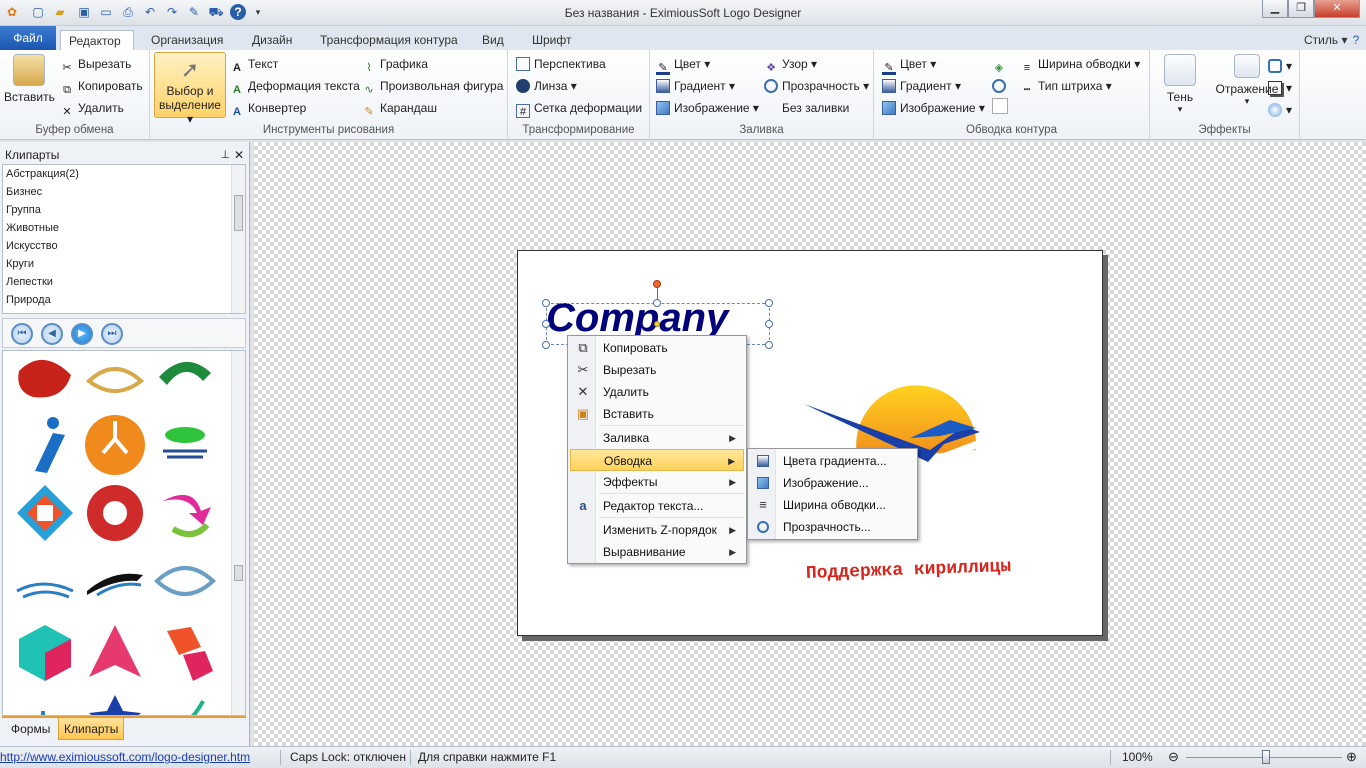  What do you see at coordinates (112, 334) in the screenshot?
I see `last-icon: ⏭` at bounding box center [112, 334].